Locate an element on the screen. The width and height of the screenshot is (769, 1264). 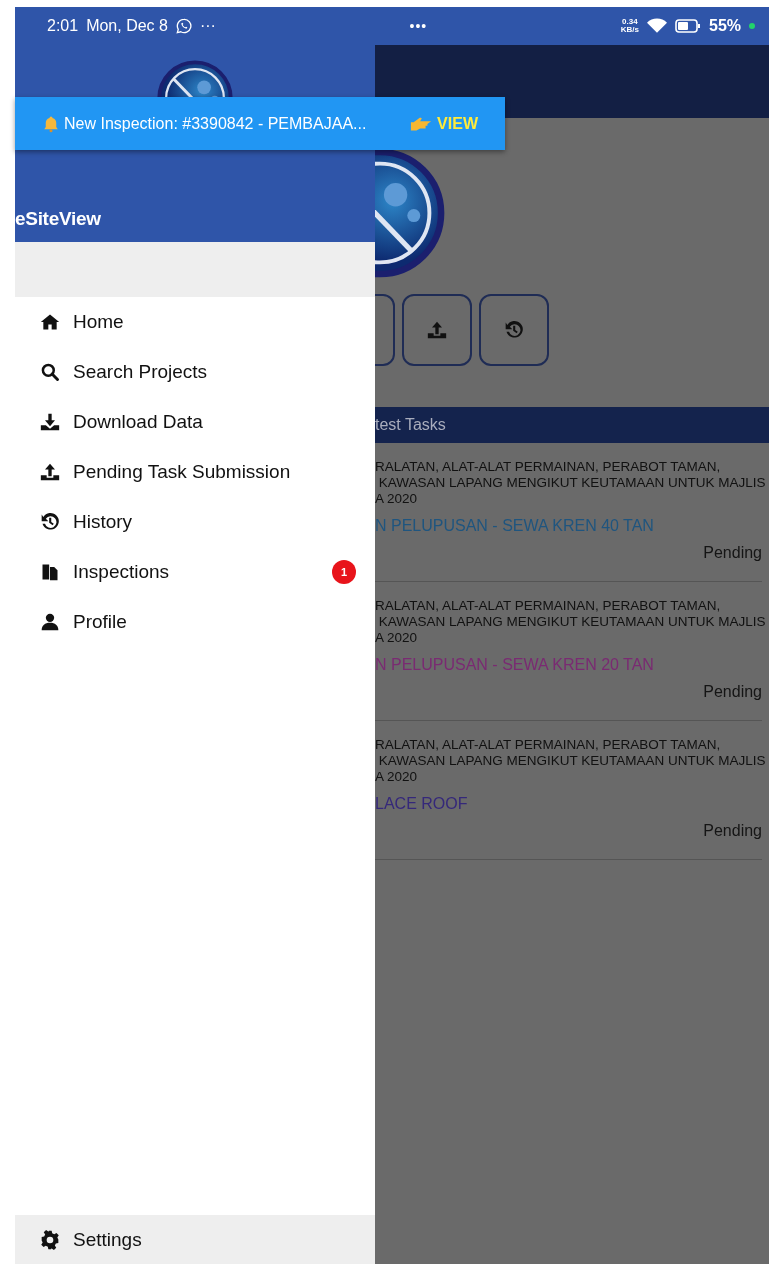
download-icon is located at coordinates (50, 422).